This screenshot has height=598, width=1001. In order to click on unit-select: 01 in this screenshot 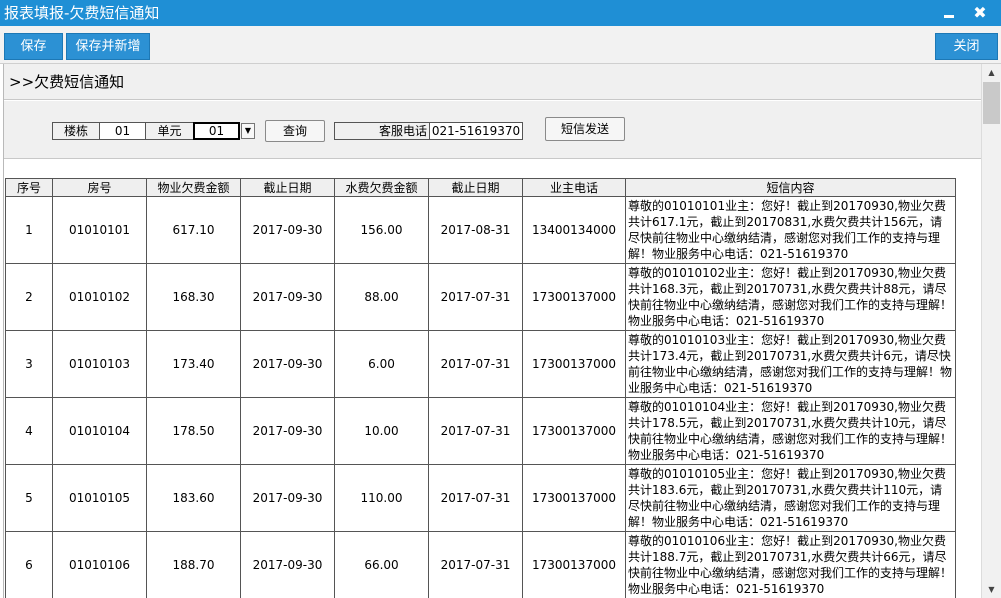, I will do `click(216, 131)`.